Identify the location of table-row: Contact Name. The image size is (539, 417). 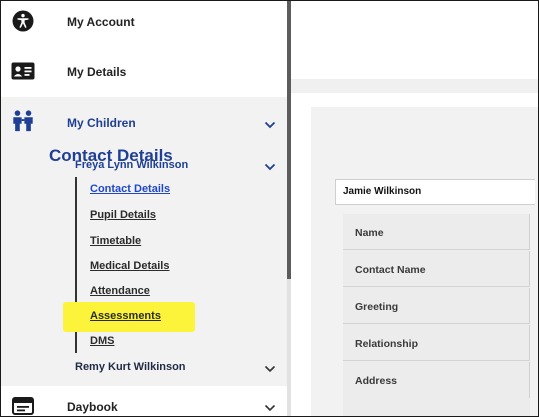
(436, 269).